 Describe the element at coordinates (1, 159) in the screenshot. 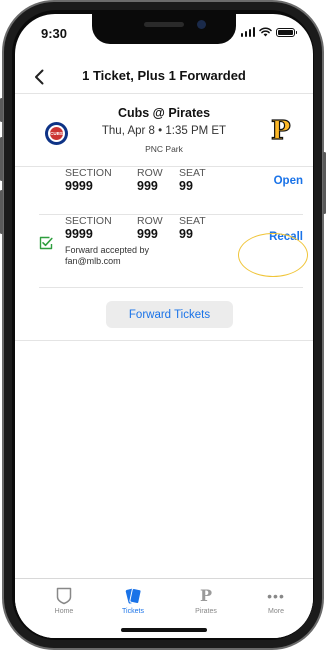

I see `volume-up-button` at that location.